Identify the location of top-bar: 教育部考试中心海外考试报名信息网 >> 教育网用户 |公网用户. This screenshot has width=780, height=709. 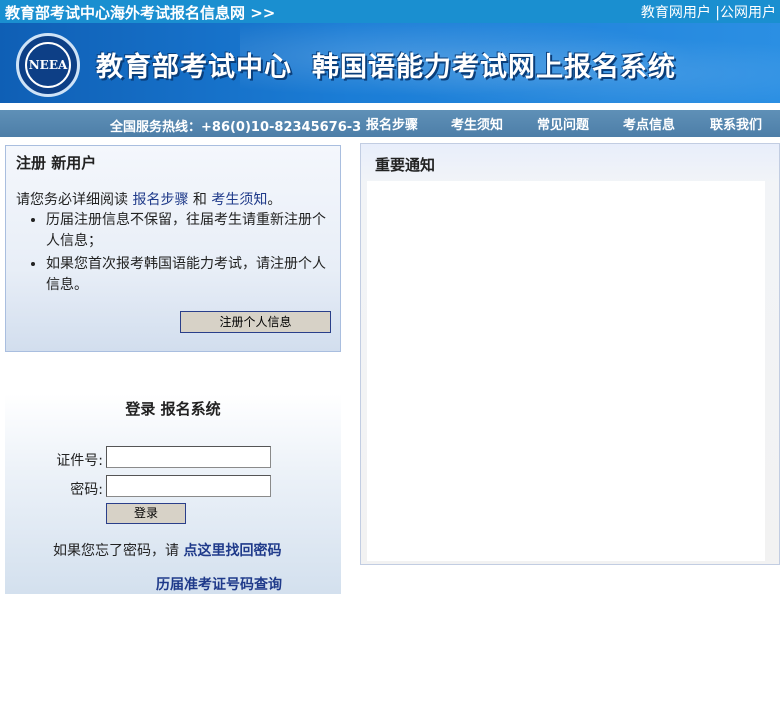
(390, 11).